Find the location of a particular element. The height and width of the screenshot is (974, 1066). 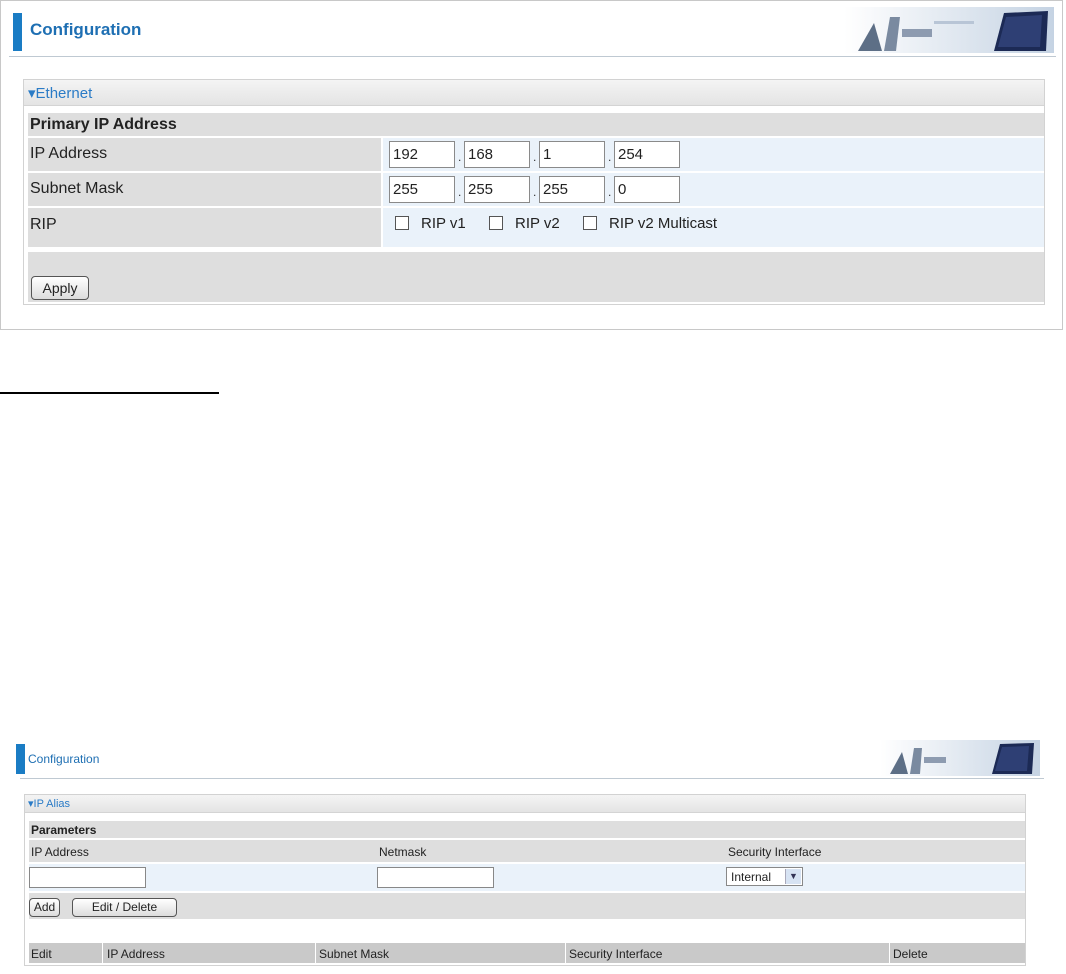

group-label: Primary IP Address is located at coordinates (536, 124).